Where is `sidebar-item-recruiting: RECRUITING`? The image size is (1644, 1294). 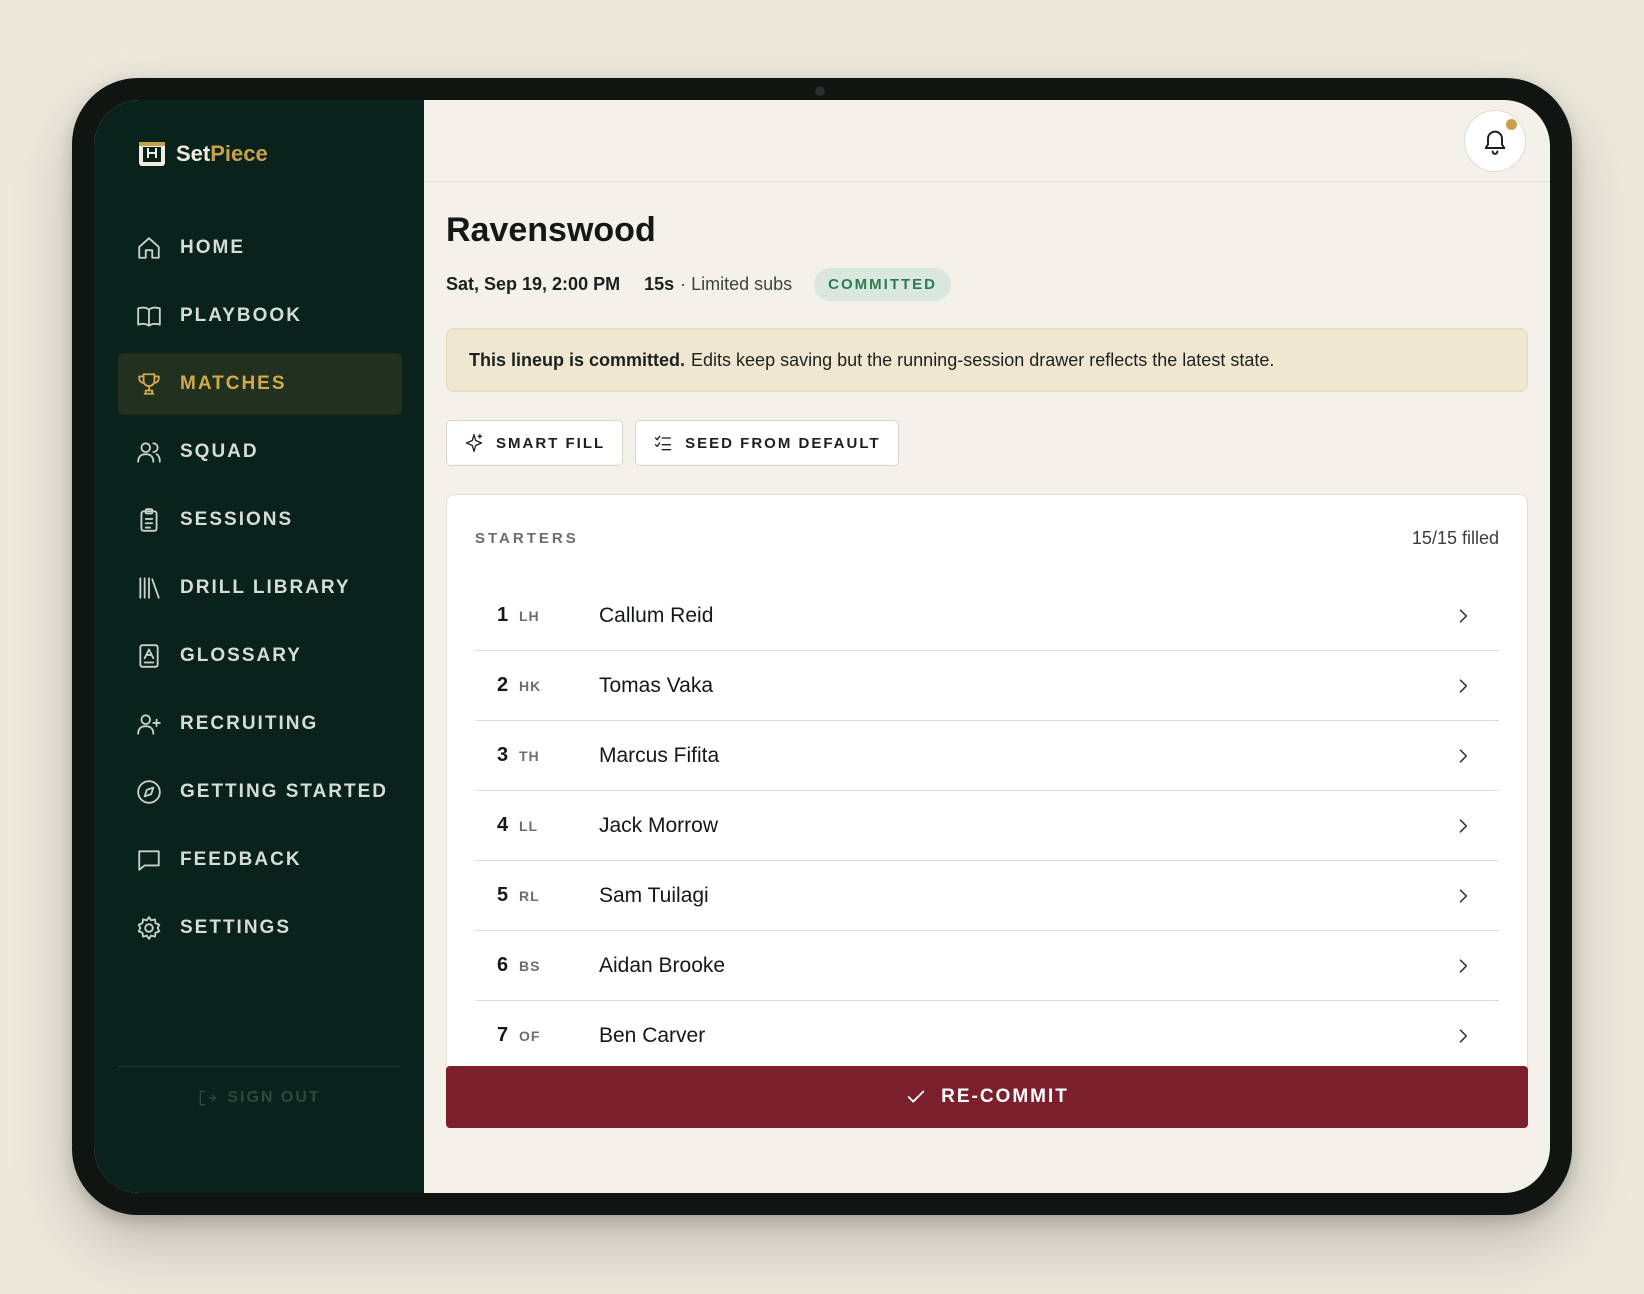 sidebar-item-recruiting: RECRUITING is located at coordinates (260, 724).